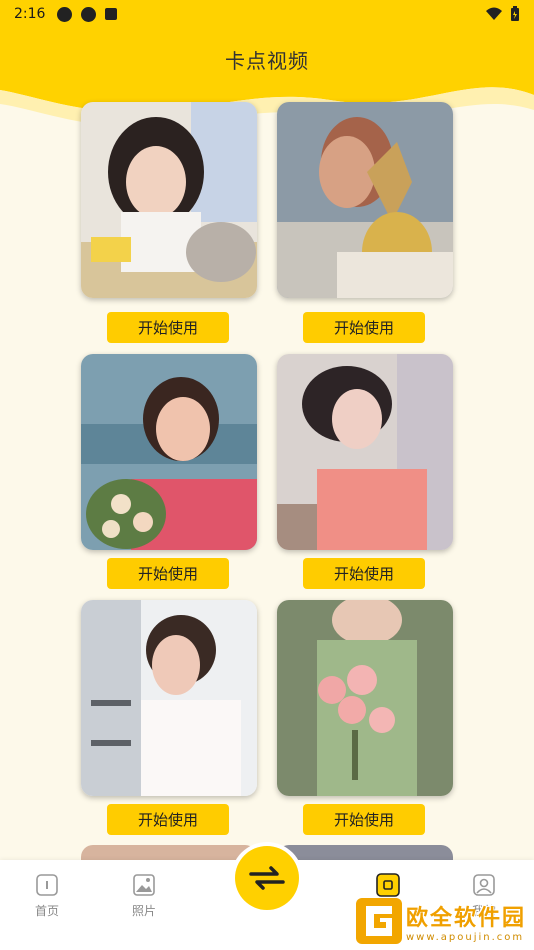 Image resolution: width=534 pixels, height=950 pixels. I want to click on watermark-url: www.apoujin.com, so click(465, 937).